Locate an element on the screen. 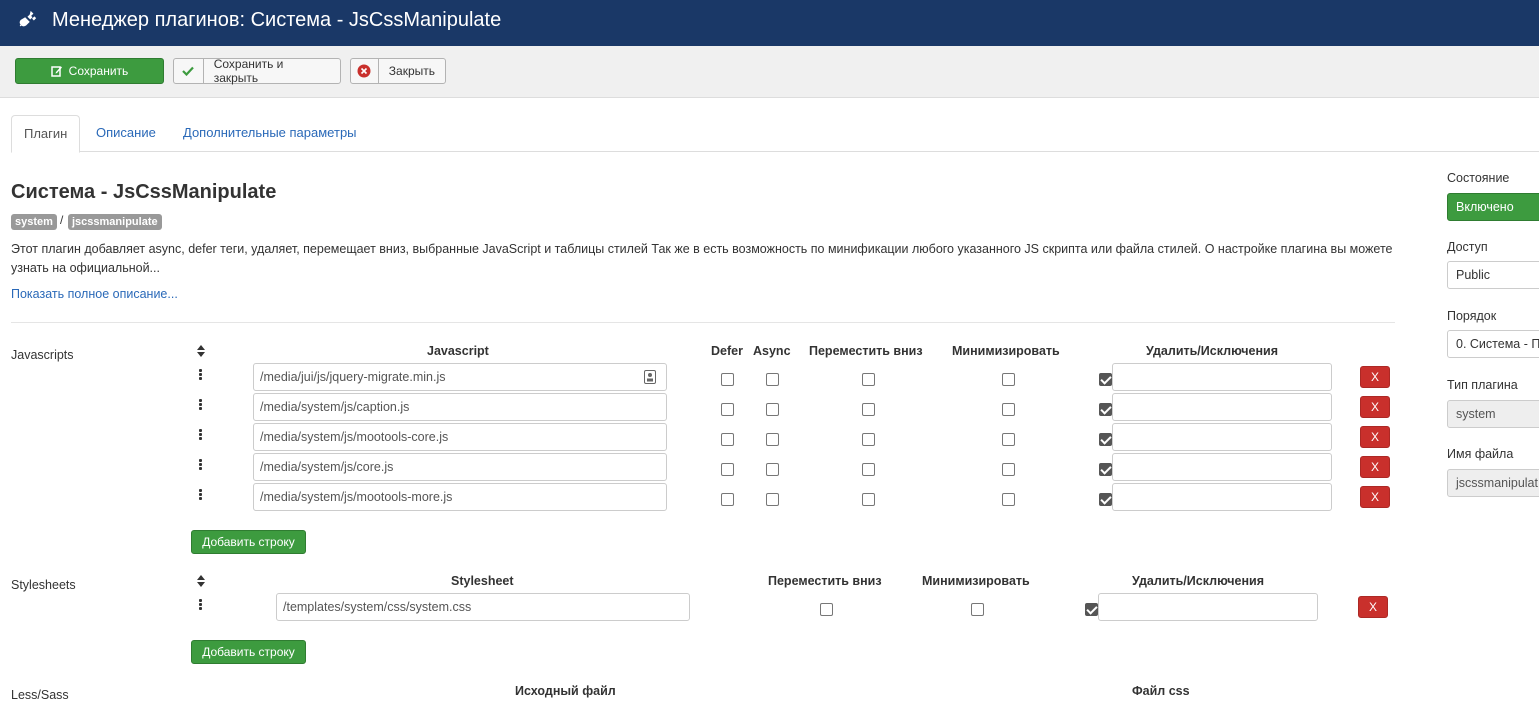 This screenshot has width=1539, height=708. status-label: Состояние is located at coordinates (1478, 178).